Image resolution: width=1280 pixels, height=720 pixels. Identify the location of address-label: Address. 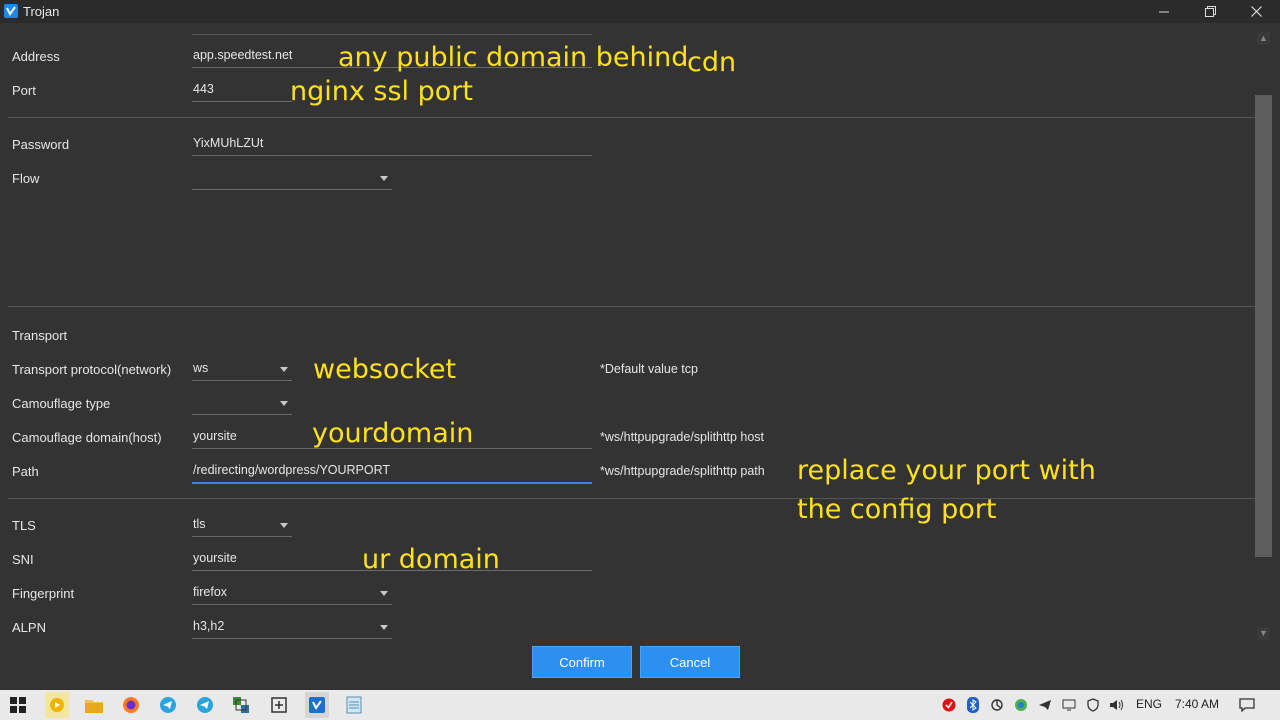
(36, 56).